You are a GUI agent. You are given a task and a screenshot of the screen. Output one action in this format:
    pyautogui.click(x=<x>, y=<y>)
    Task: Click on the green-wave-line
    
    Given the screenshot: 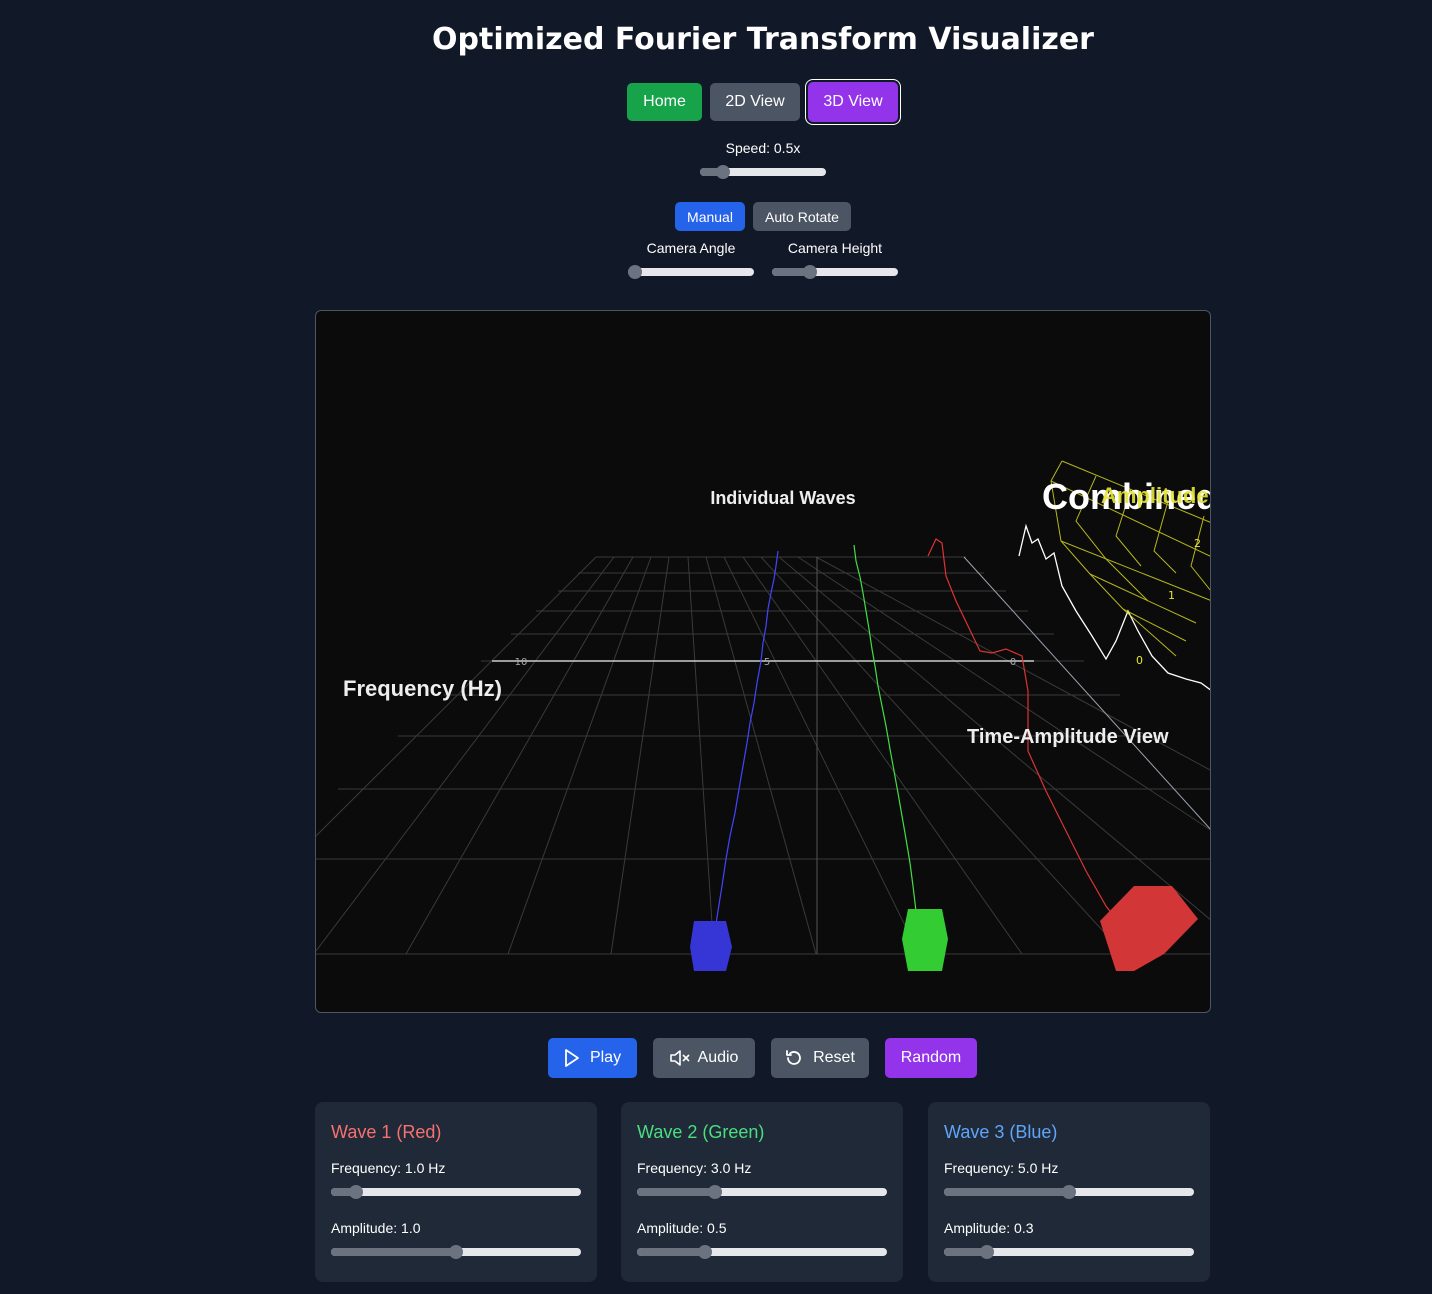 What is the action you would take?
    pyautogui.click(x=886, y=740)
    